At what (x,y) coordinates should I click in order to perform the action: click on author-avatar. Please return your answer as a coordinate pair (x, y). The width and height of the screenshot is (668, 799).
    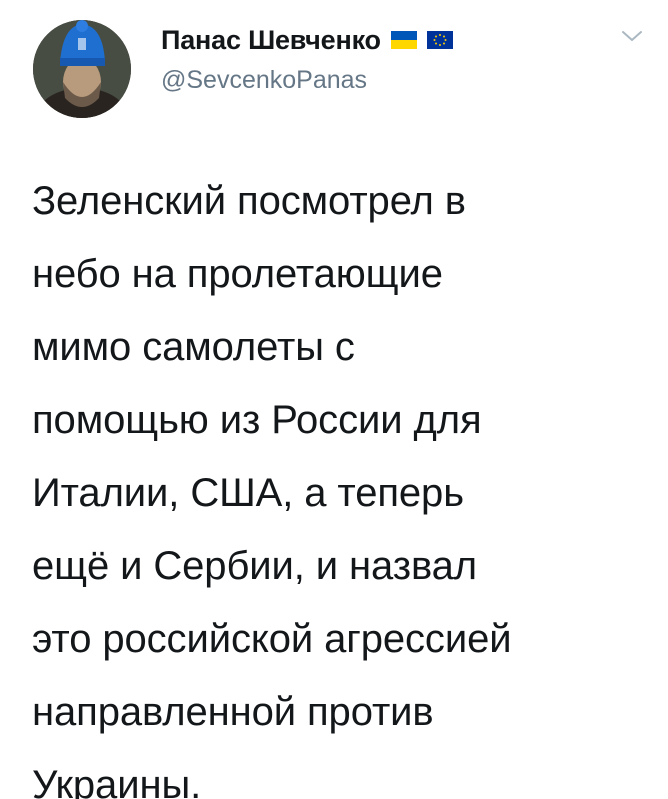
    Looking at the image, I should click on (82, 69).